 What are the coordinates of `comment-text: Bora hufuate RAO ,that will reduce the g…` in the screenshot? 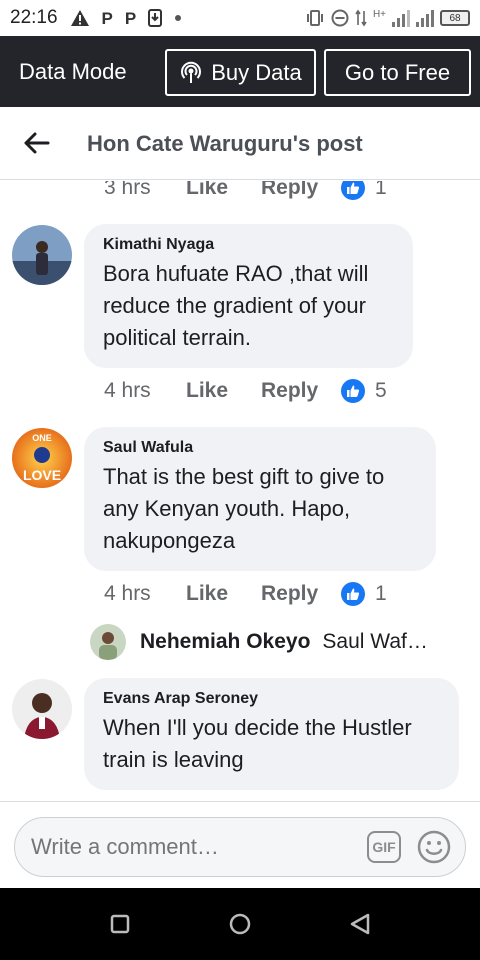 It's located at (236, 305).